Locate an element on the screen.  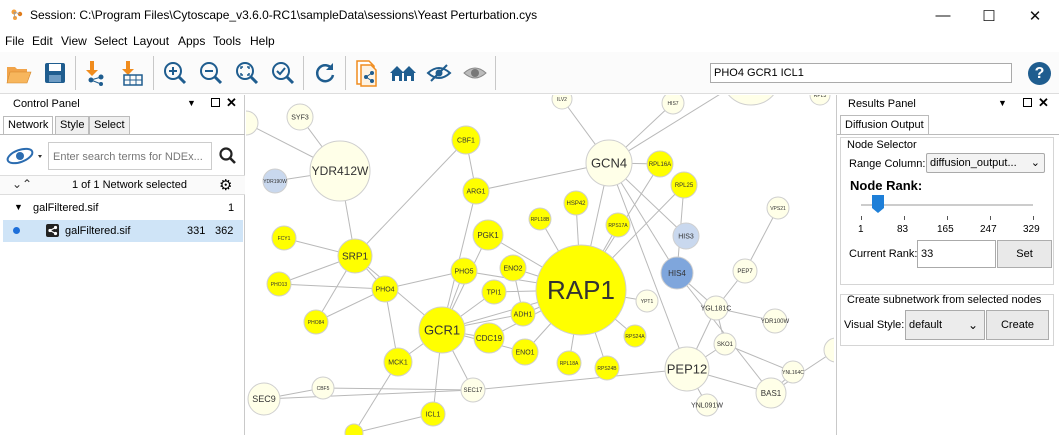
network-node-ygl181c: YGL181C is located at coordinates (716, 308).